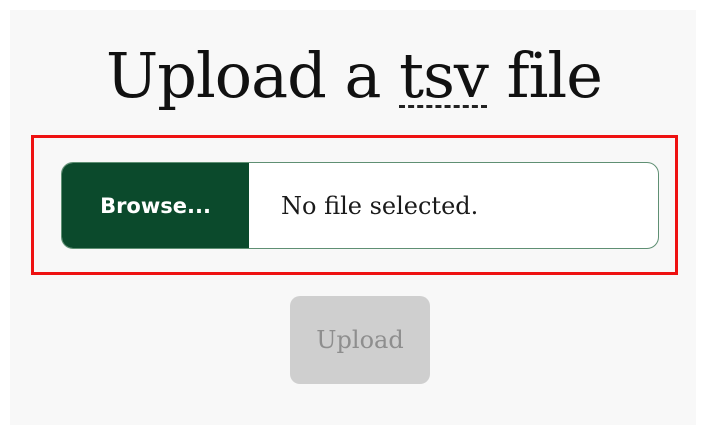 The width and height of the screenshot is (708, 435). I want to click on tsv-abbreviation: tsv, so click(444, 75).